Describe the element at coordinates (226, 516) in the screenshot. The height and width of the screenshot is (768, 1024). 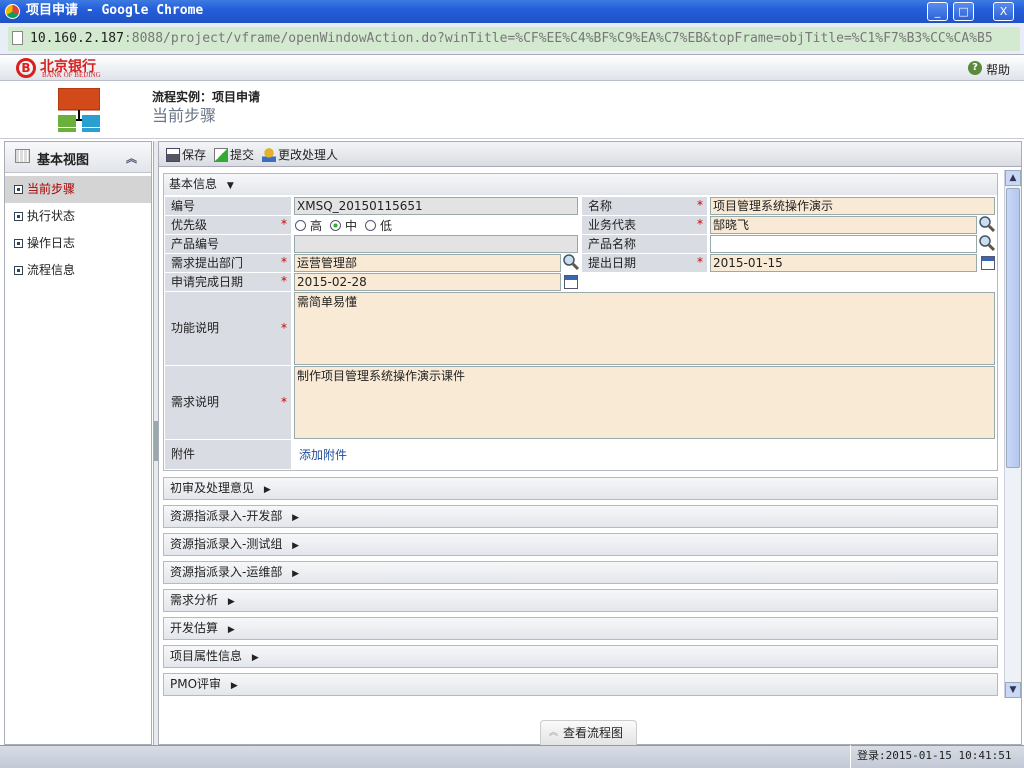
I see `section-title: 资源指派录入-开发部` at that location.